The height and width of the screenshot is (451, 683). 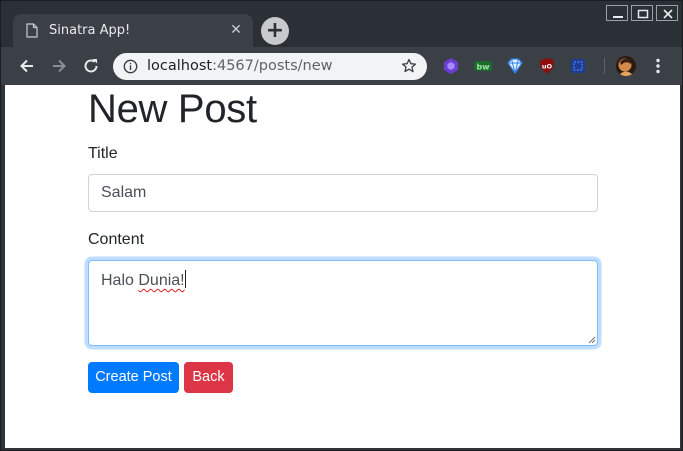 I want to click on title-label: Title, so click(x=103, y=153).